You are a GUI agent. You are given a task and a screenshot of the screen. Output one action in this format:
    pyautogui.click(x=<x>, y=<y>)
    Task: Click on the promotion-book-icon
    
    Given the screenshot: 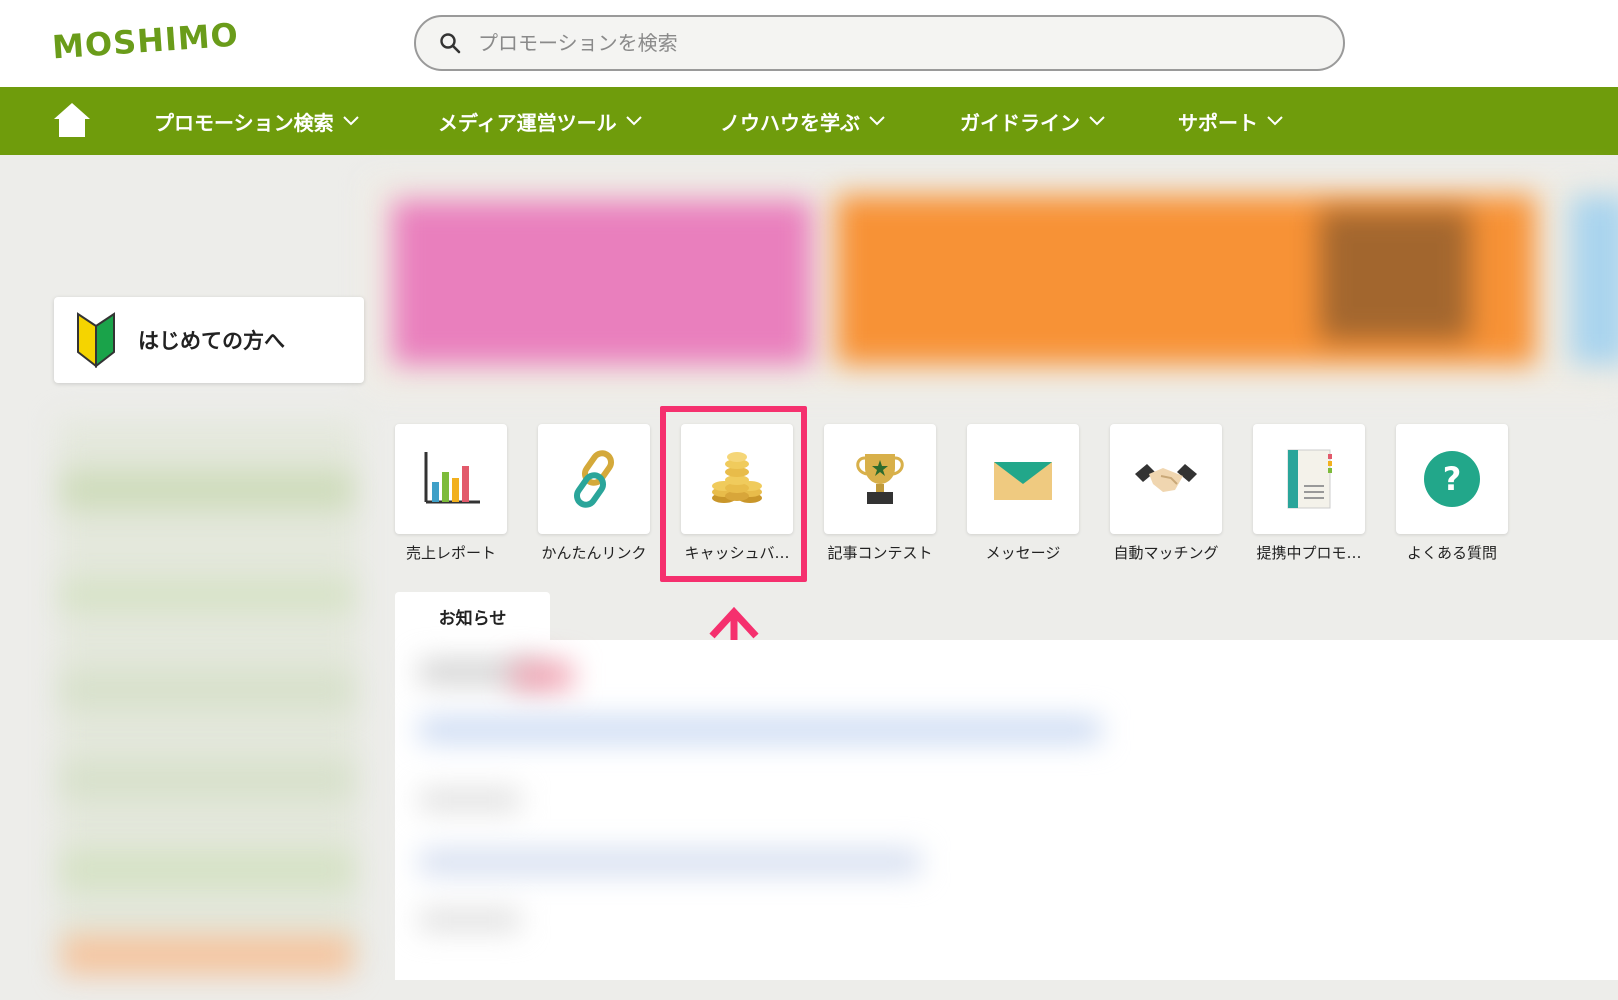 What is the action you would take?
    pyautogui.click(x=1309, y=479)
    